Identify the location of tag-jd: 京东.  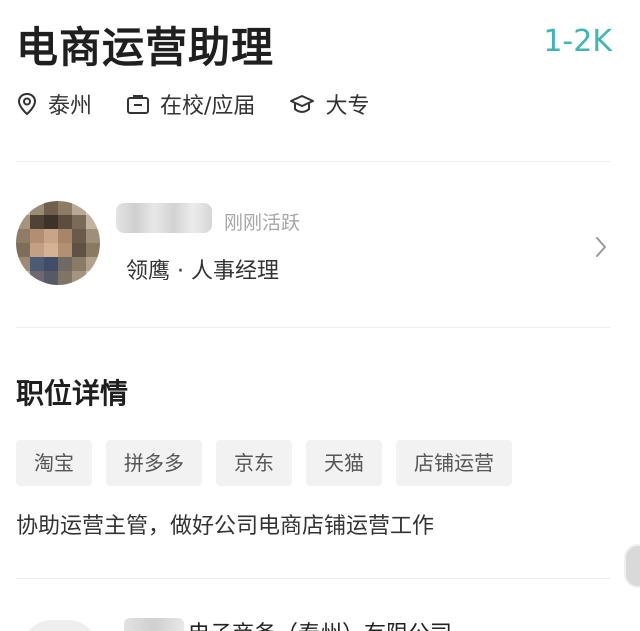
(254, 463).